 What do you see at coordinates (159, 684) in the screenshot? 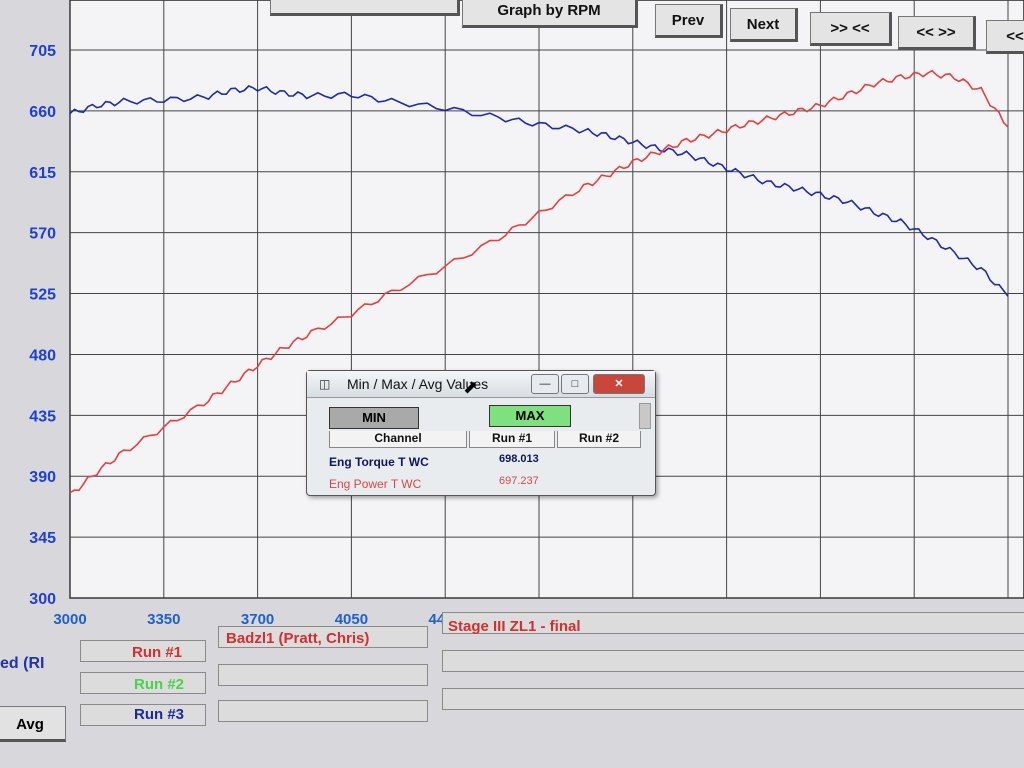
I see `run2-label: Run #2` at bounding box center [159, 684].